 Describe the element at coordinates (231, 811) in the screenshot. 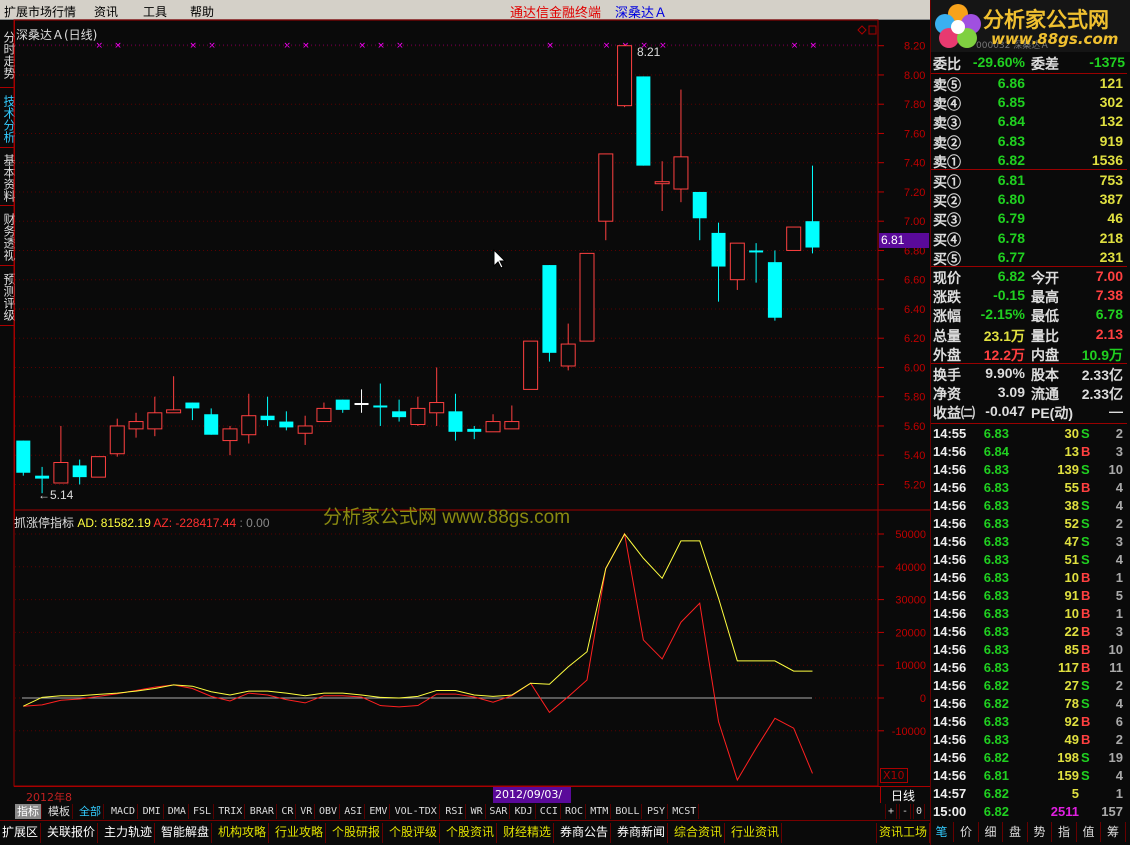

I see `indicator-tab-trix: TRIX` at that location.